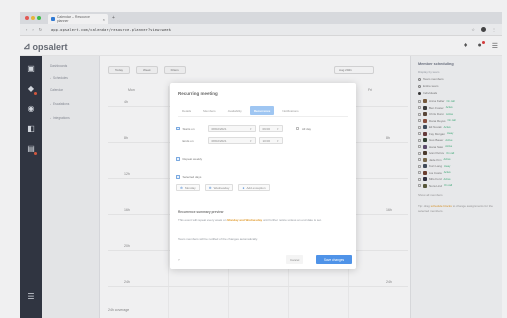 This screenshot has width=507, height=318. I want to click on start-time-value: 09:00, so click(266, 128).